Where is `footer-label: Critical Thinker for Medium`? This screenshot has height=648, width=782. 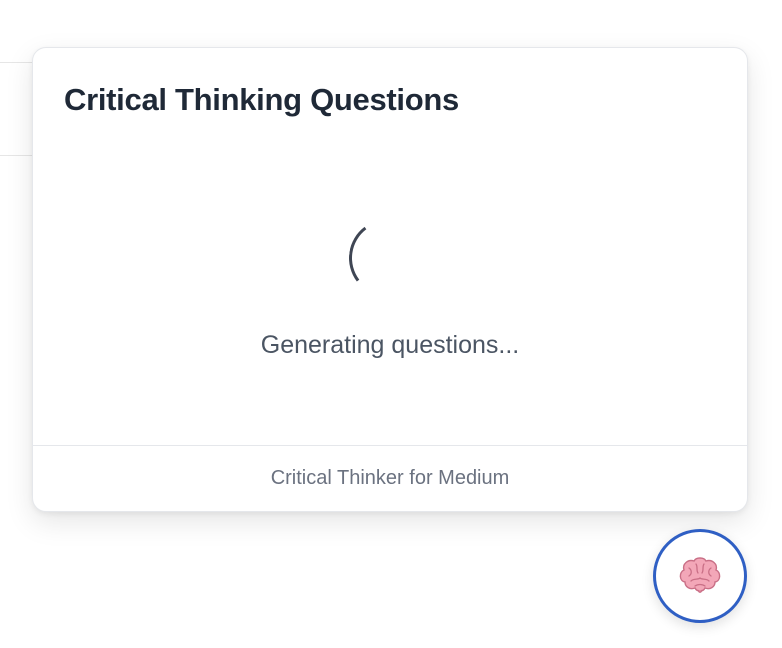 footer-label: Critical Thinker for Medium is located at coordinates (390, 478).